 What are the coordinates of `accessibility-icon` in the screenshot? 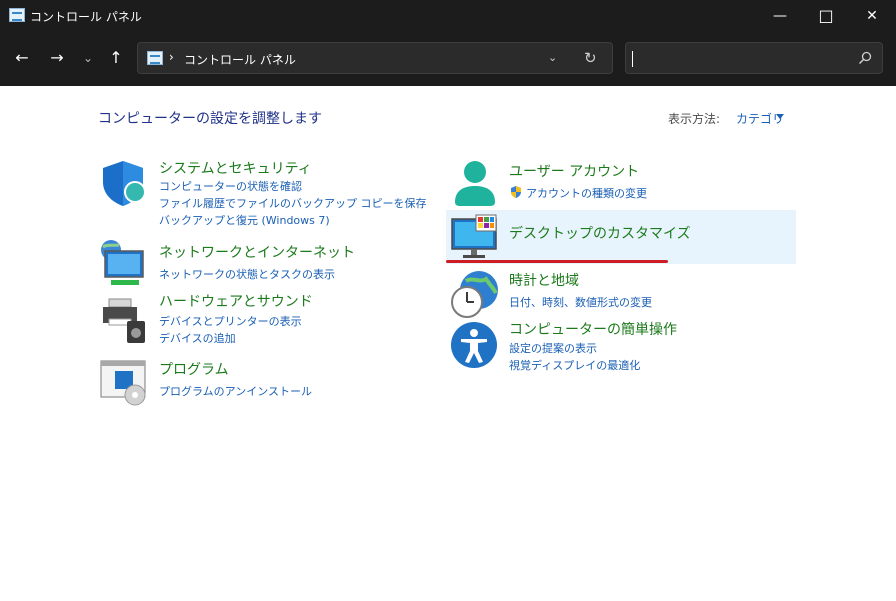 It's located at (475, 346).